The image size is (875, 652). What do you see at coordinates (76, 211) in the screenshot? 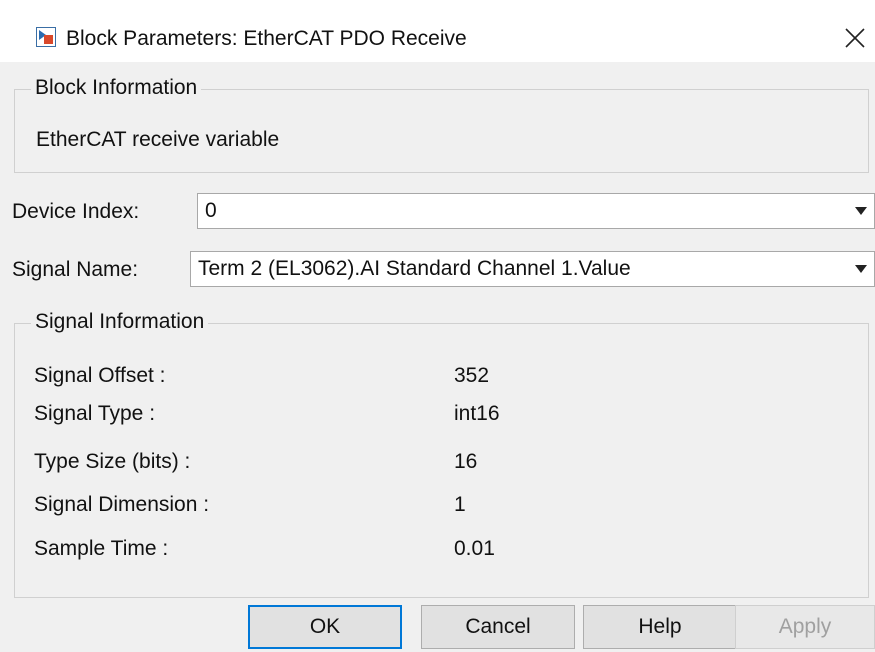
I see `device-index-label: Device Index:` at bounding box center [76, 211].